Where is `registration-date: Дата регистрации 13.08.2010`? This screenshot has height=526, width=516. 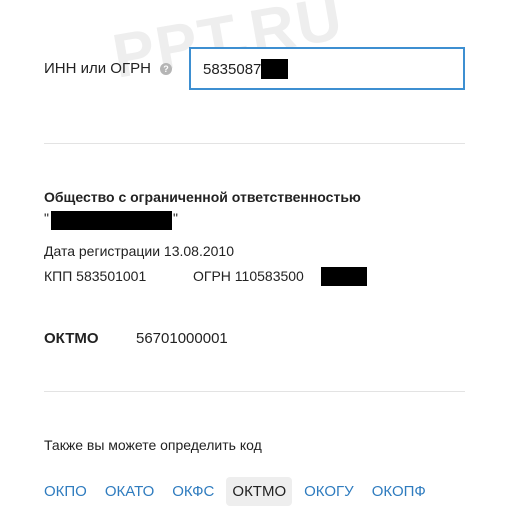
registration-date: Дата регистрации 13.08.2010 is located at coordinates (139, 251).